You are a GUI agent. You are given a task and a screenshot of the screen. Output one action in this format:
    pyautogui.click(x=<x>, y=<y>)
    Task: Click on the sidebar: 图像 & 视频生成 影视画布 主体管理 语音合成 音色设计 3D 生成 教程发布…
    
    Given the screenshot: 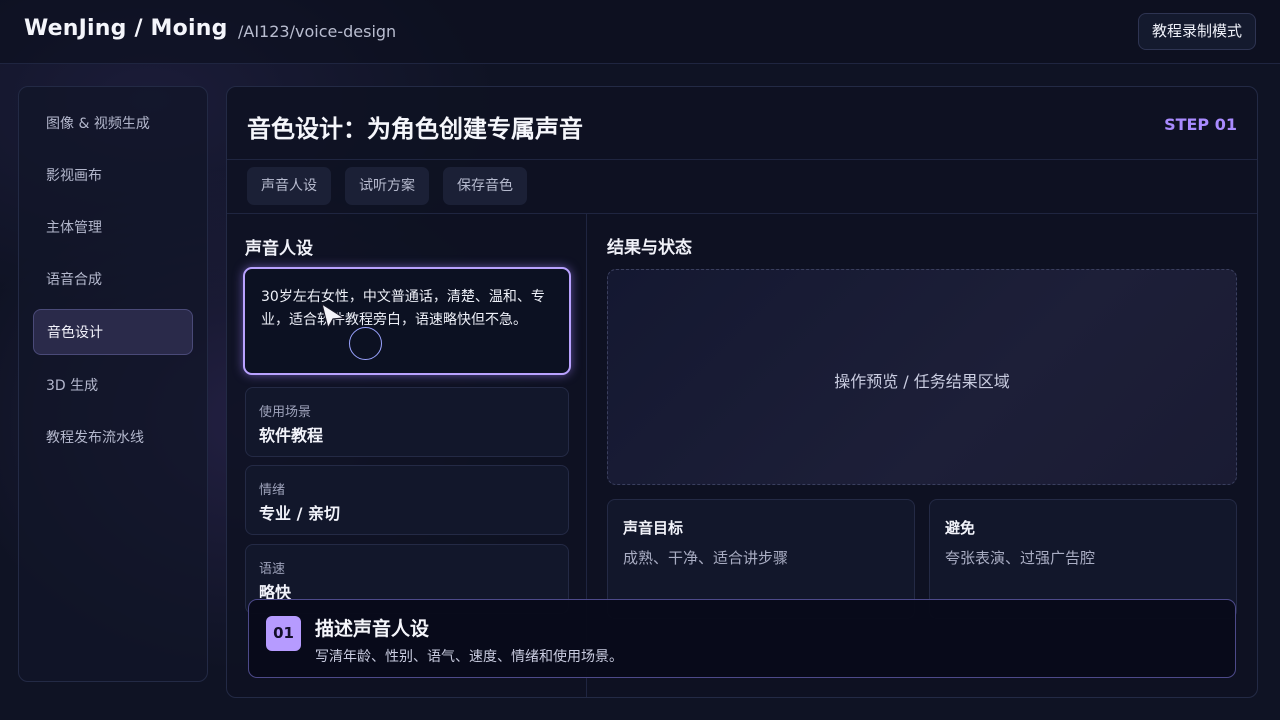 What is the action you would take?
    pyautogui.click(x=113, y=384)
    